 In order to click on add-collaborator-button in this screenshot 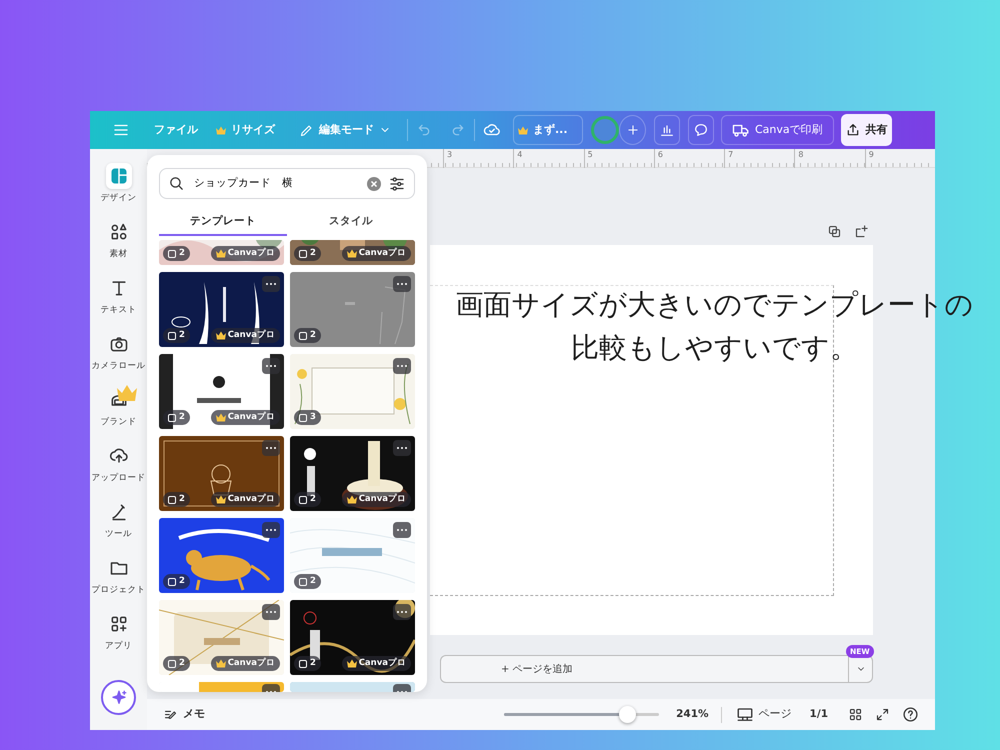, I will do `click(632, 130)`.